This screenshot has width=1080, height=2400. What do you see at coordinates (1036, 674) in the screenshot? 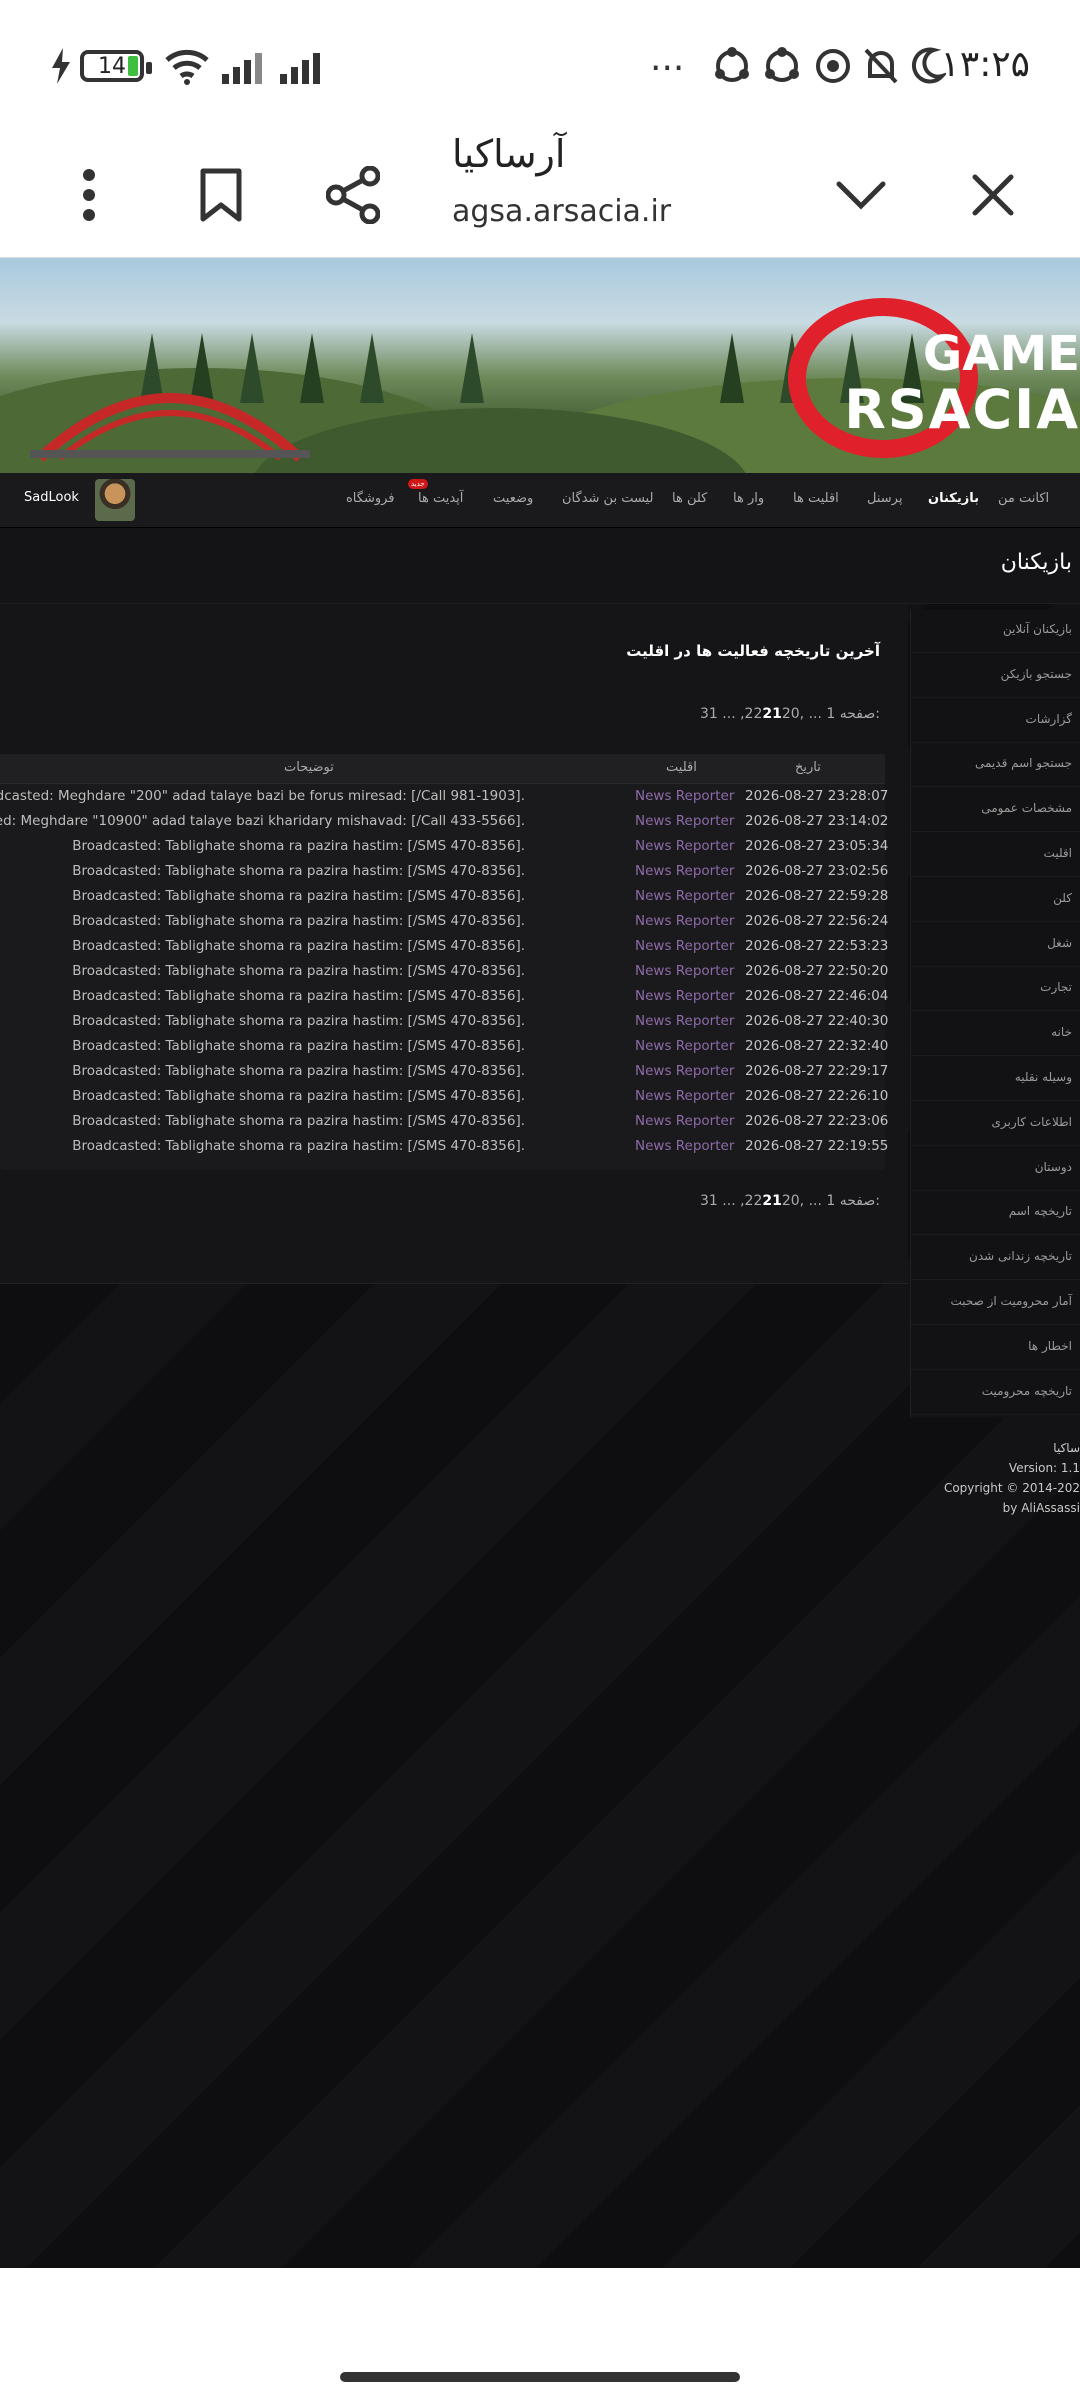
I see `sidebar-item: جستجو بازیکن` at bounding box center [1036, 674].